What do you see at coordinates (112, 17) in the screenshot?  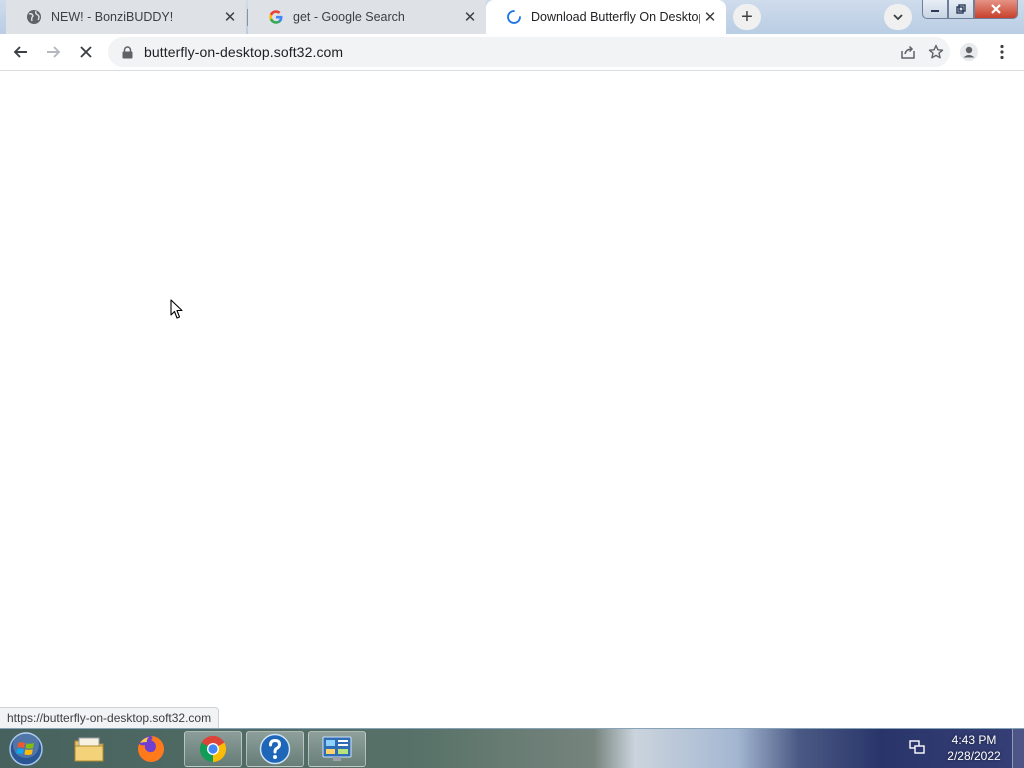 I see `tab-title: NEW! - BonziBUDDY!` at bounding box center [112, 17].